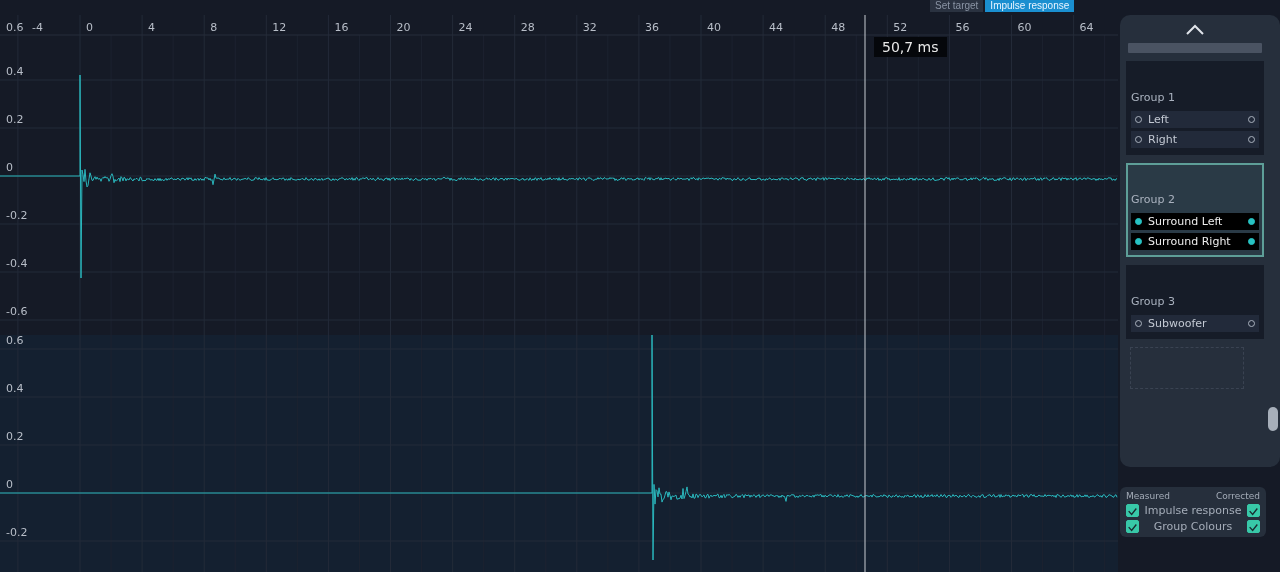 The image size is (1280, 572). Describe the element at coordinates (838, 27) in the screenshot. I see `x-axis-label: 48` at that location.